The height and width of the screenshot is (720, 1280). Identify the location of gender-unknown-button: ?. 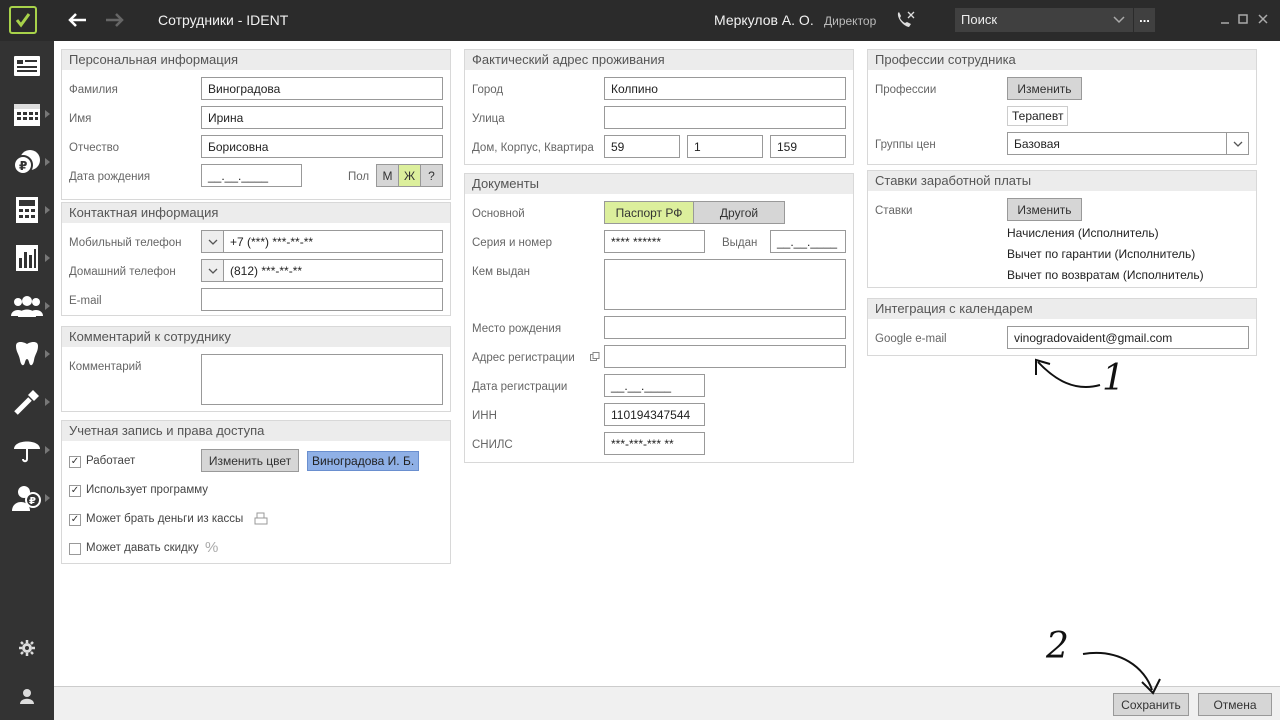
(431, 175).